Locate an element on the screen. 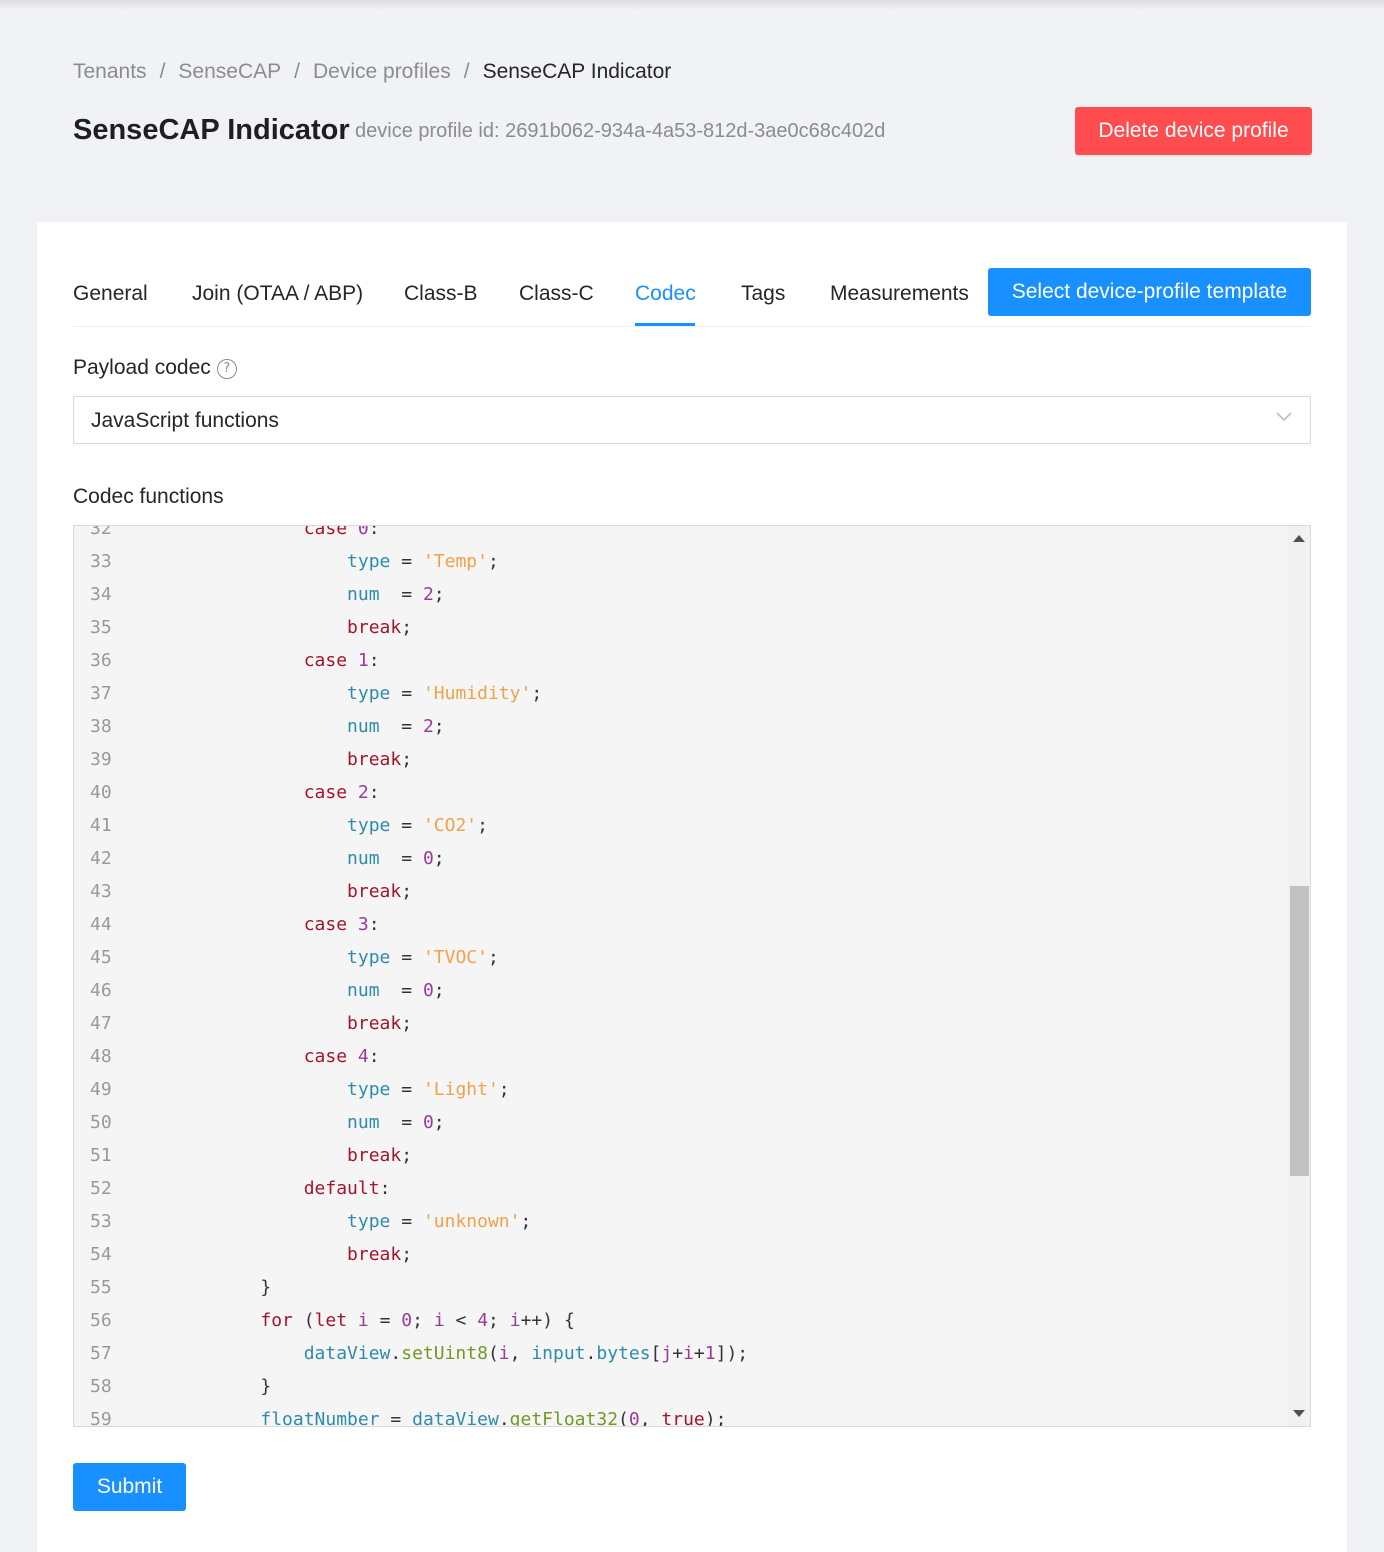 The height and width of the screenshot is (1552, 1384). code-line: 51 break; is located at coordinates (679, 1155).